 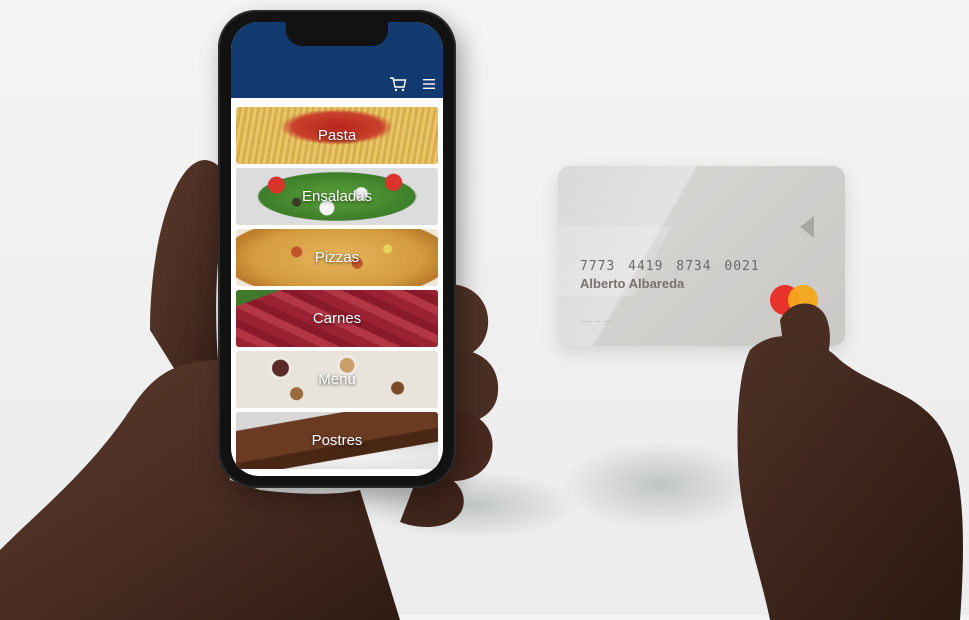 I want to click on category-label: Pasta, so click(x=337, y=135).